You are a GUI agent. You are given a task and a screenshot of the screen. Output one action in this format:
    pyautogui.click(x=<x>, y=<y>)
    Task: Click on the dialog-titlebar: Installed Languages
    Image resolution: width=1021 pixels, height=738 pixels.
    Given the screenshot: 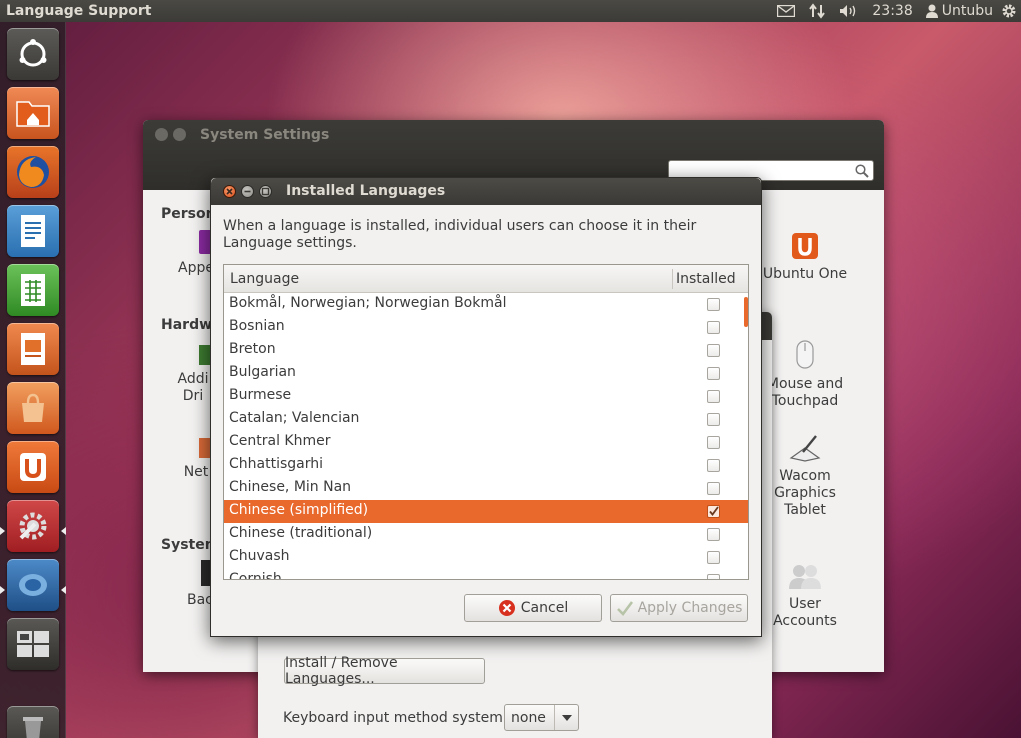 What is the action you would take?
    pyautogui.click(x=486, y=191)
    